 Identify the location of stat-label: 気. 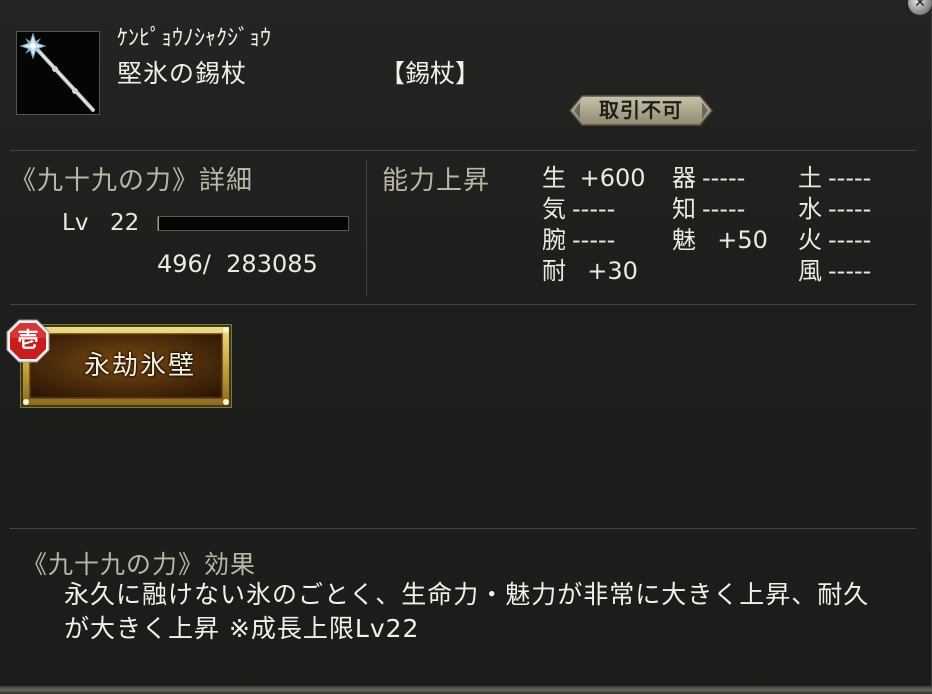
(554, 209).